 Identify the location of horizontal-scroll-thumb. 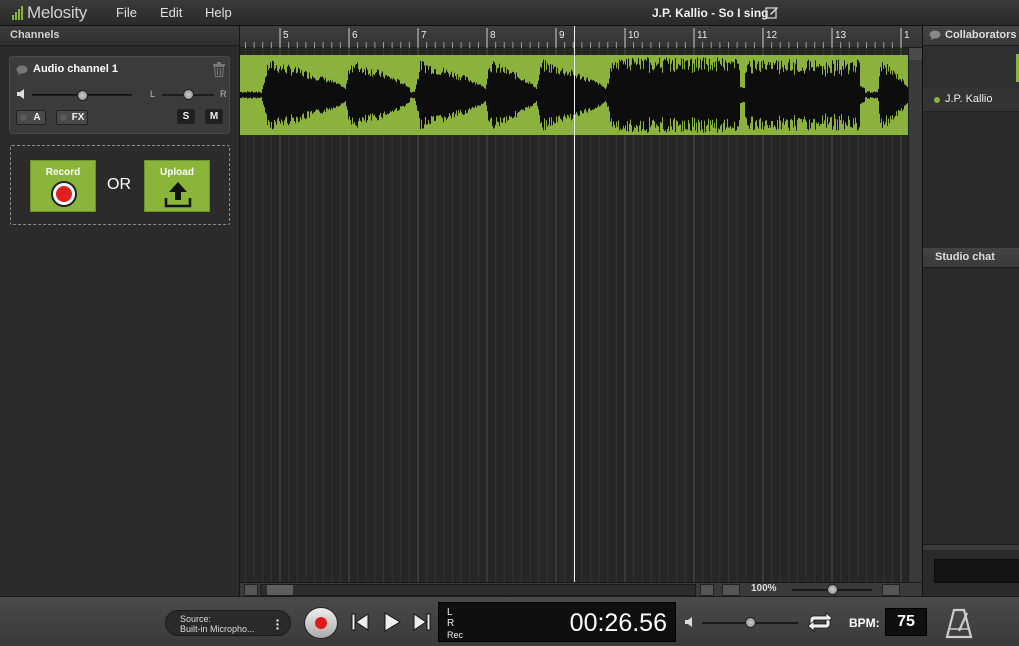
(280, 590).